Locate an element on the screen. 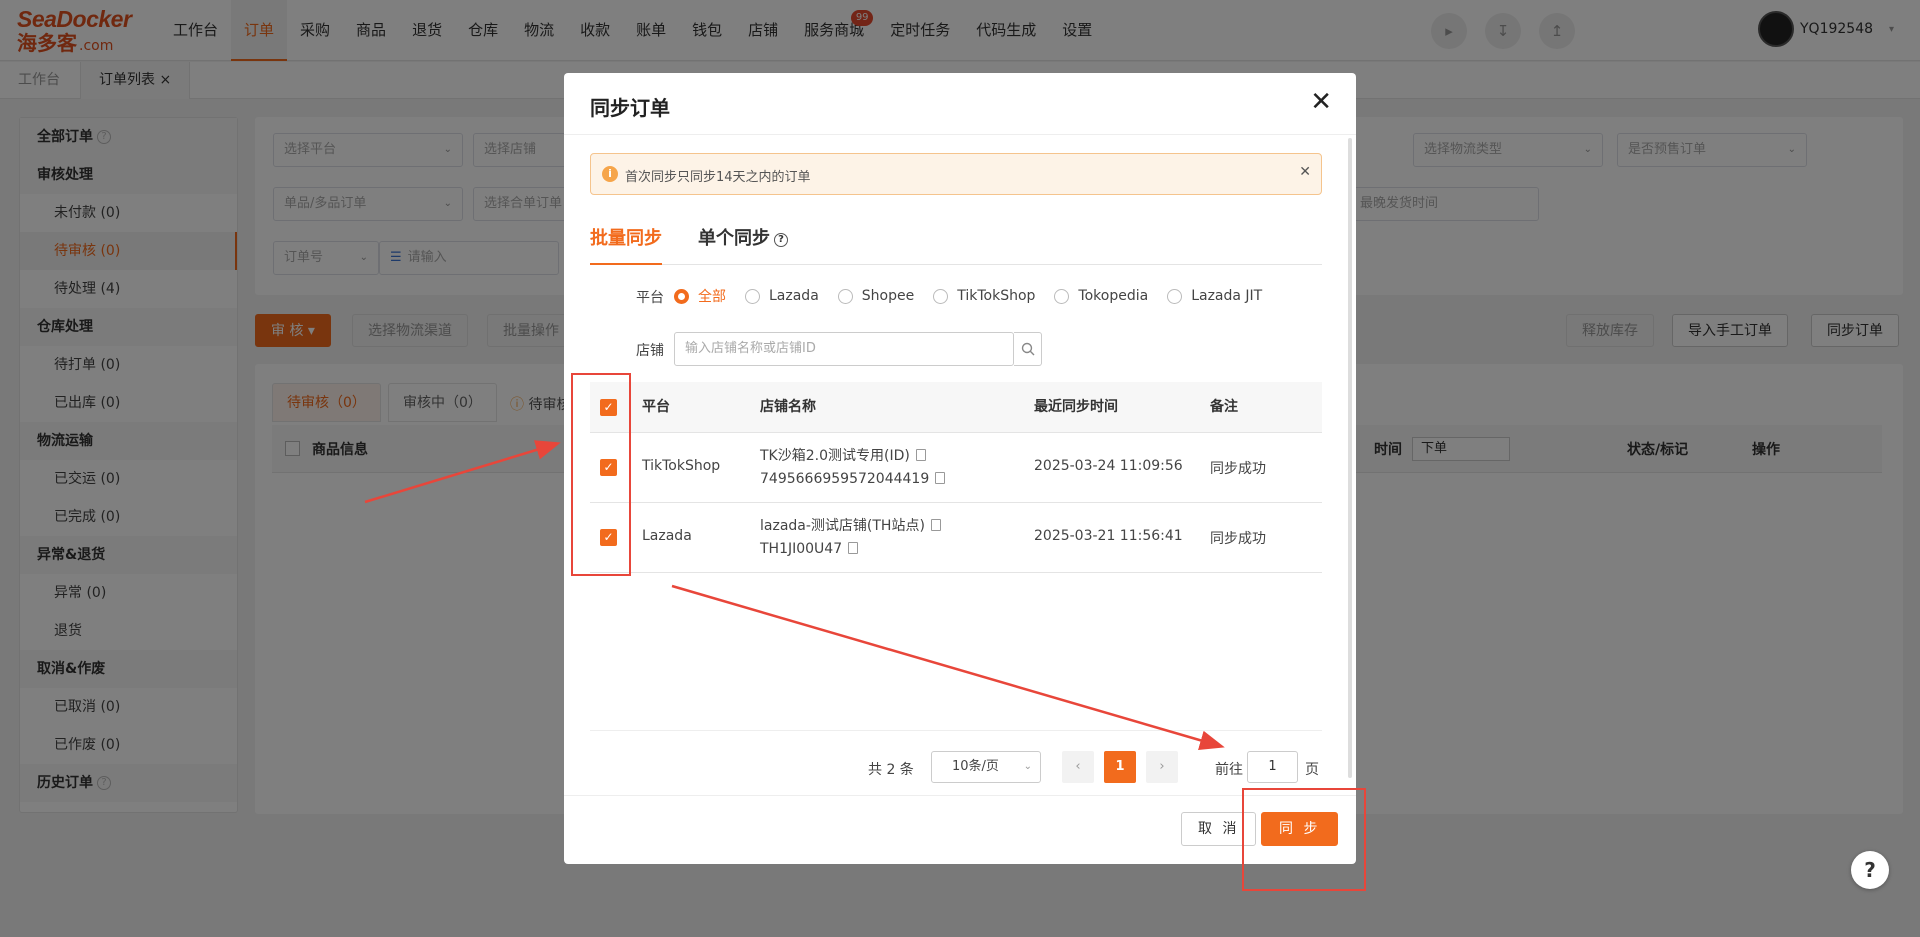 This screenshot has width=1920, height=937. arrow-to-checkboxes is located at coordinates (462, 472).